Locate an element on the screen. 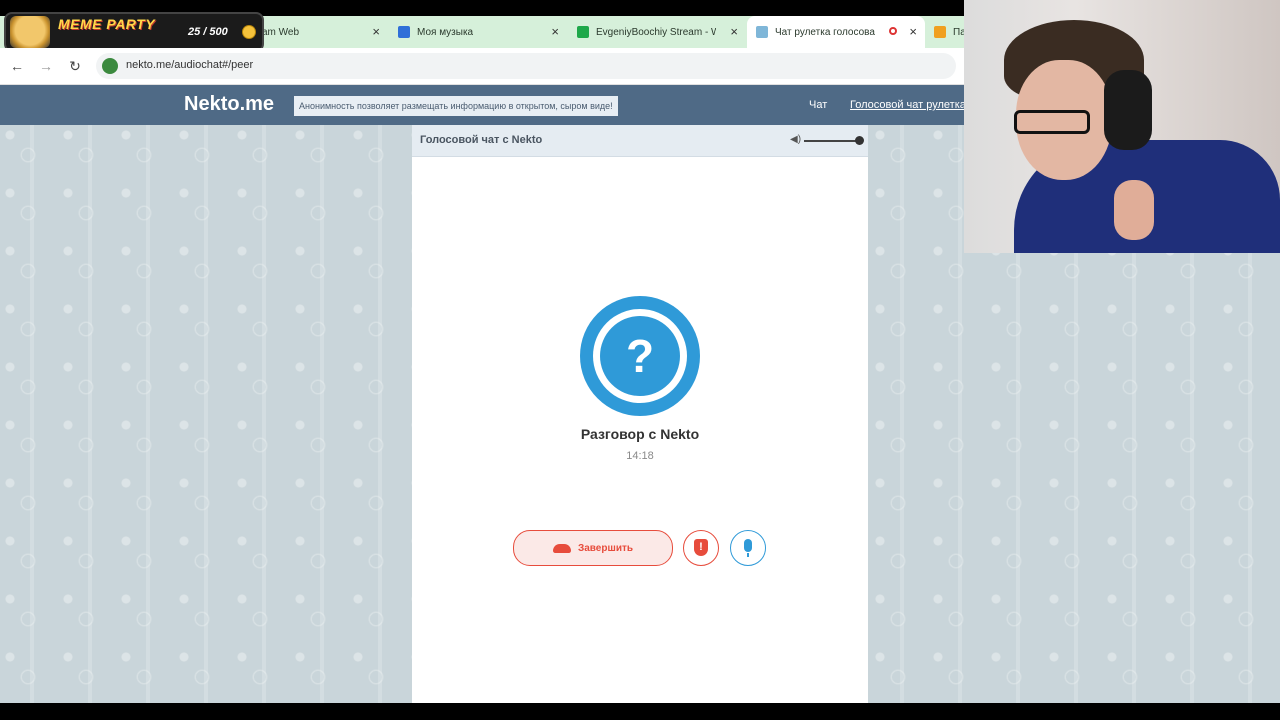 The image size is (1280, 720). tab-label: am Web is located at coordinates (281, 32).